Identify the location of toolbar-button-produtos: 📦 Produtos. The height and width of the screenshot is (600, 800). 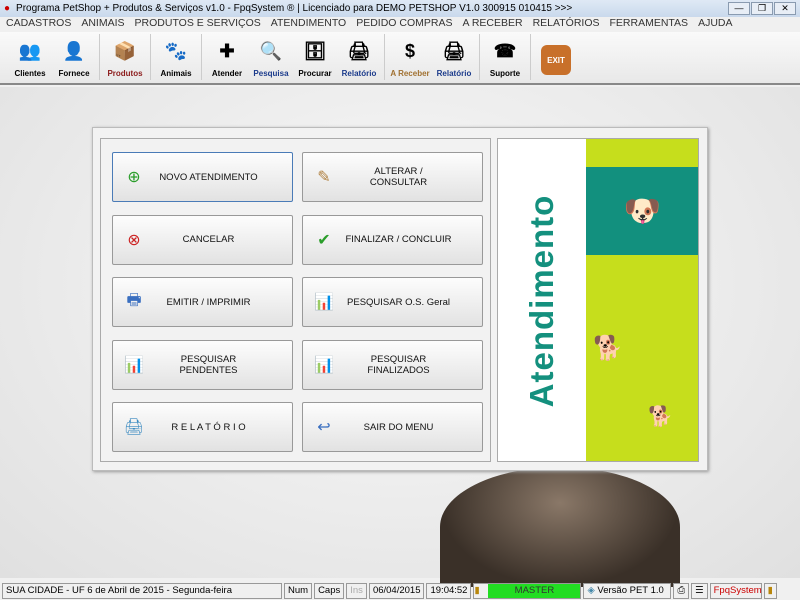
(125, 57).